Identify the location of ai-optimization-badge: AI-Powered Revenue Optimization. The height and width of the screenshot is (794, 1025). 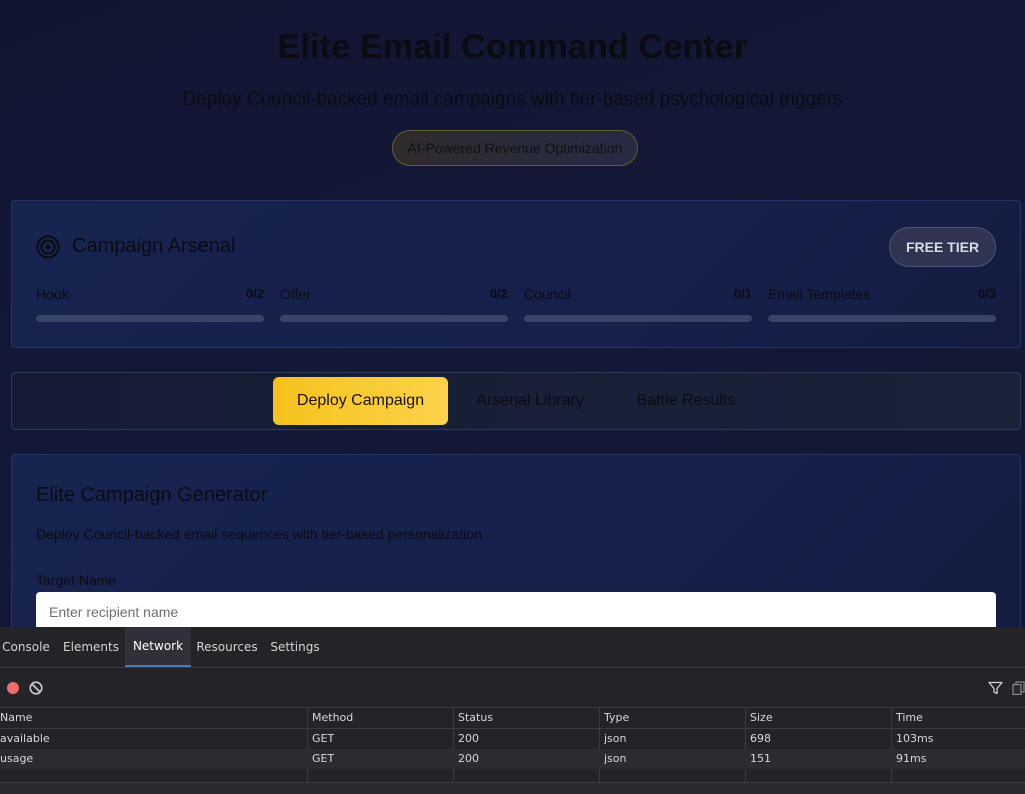
(515, 148).